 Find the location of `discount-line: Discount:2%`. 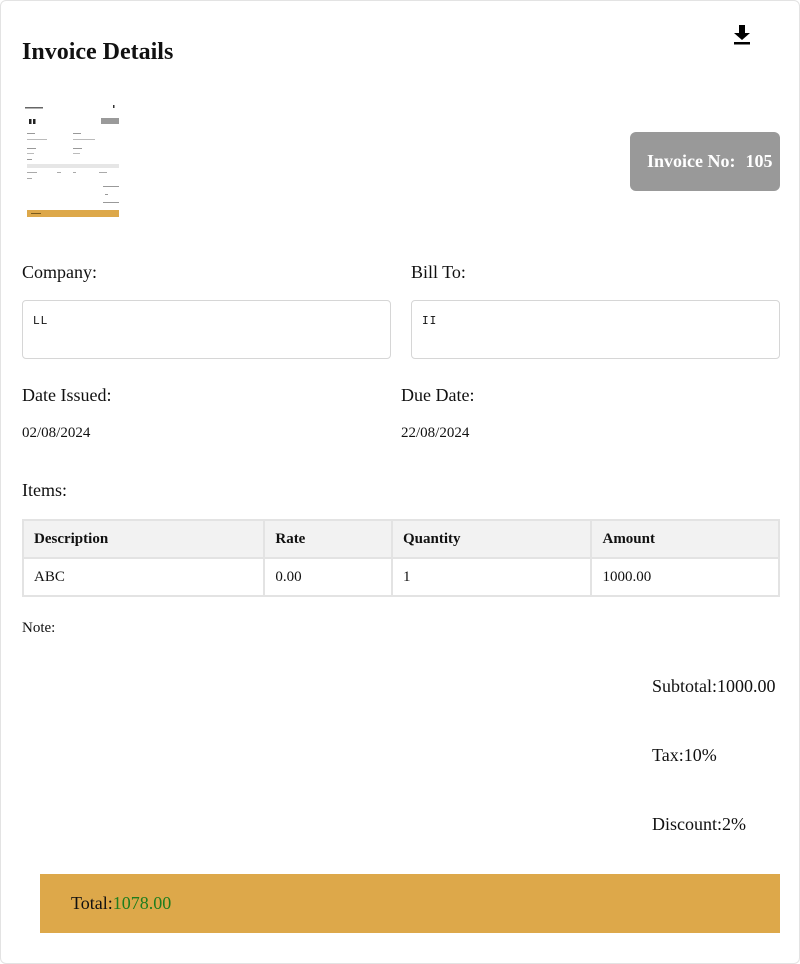

discount-line: Discount:2% is located at coordinates (699, 824).